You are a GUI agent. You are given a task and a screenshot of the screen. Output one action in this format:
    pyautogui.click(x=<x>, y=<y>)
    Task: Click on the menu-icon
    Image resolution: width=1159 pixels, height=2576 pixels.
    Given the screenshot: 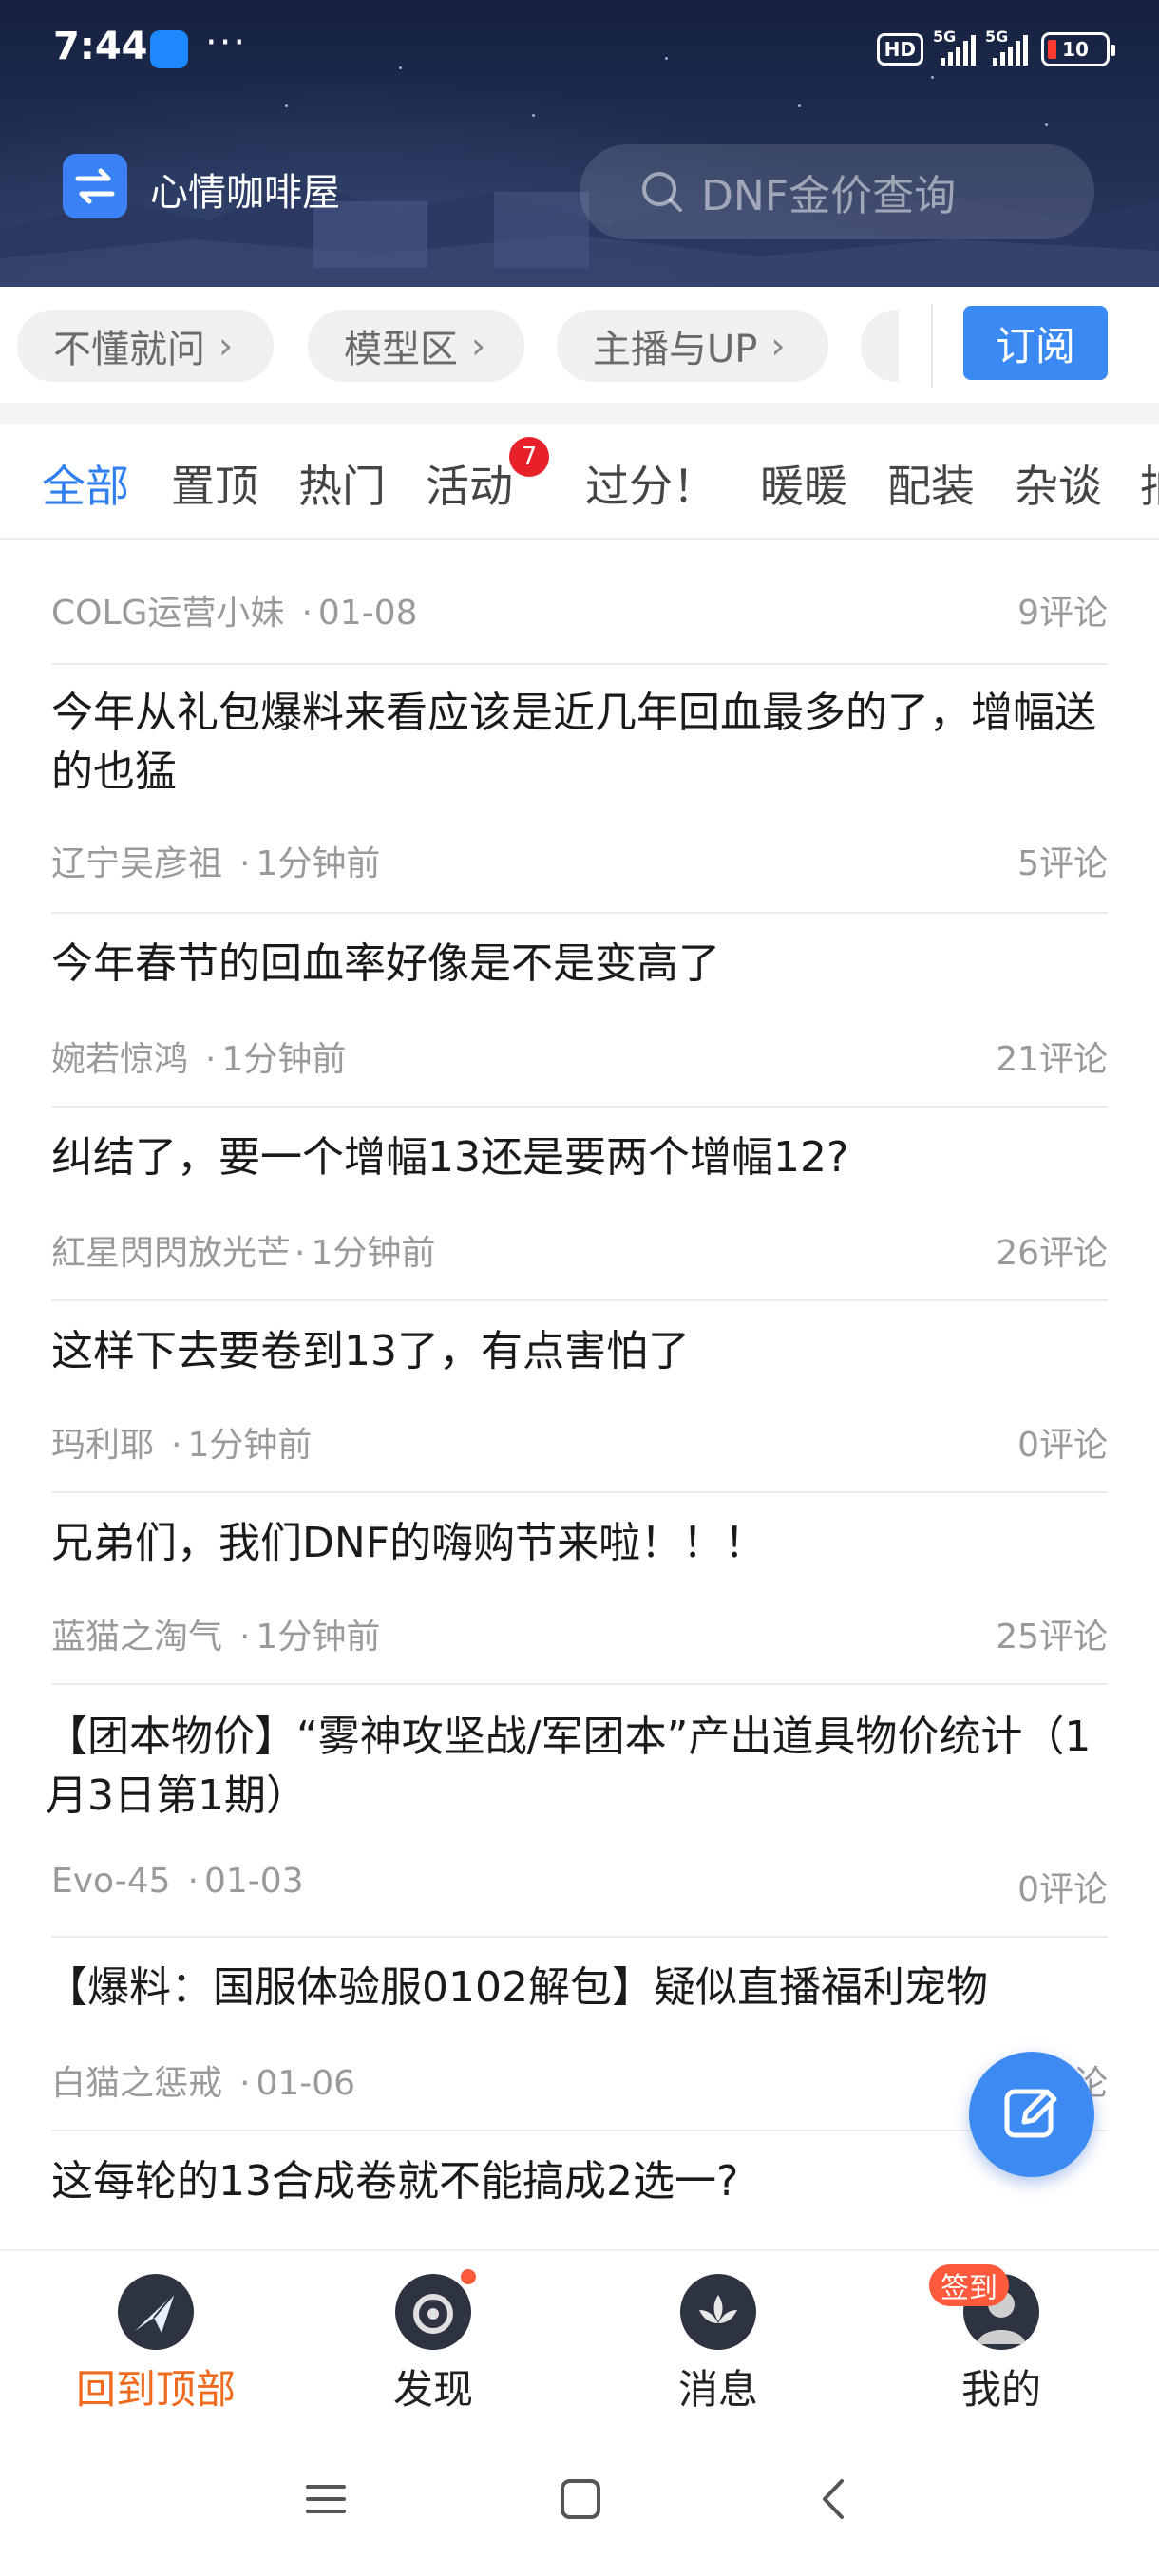 What is the action you would take?
    pyautogui.click(x=326, y=2499)
    